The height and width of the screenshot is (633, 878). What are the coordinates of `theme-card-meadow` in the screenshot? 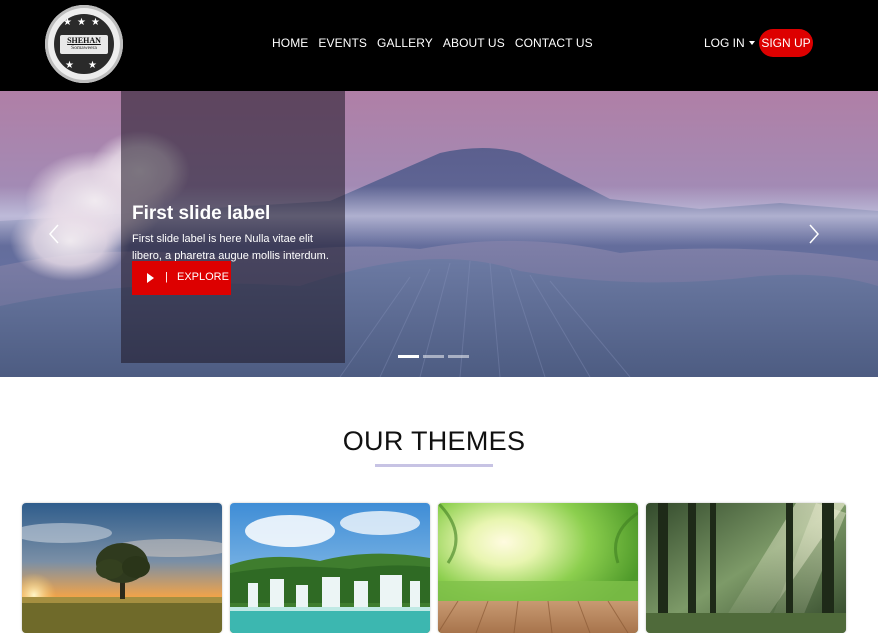 It's located at (538, 568).